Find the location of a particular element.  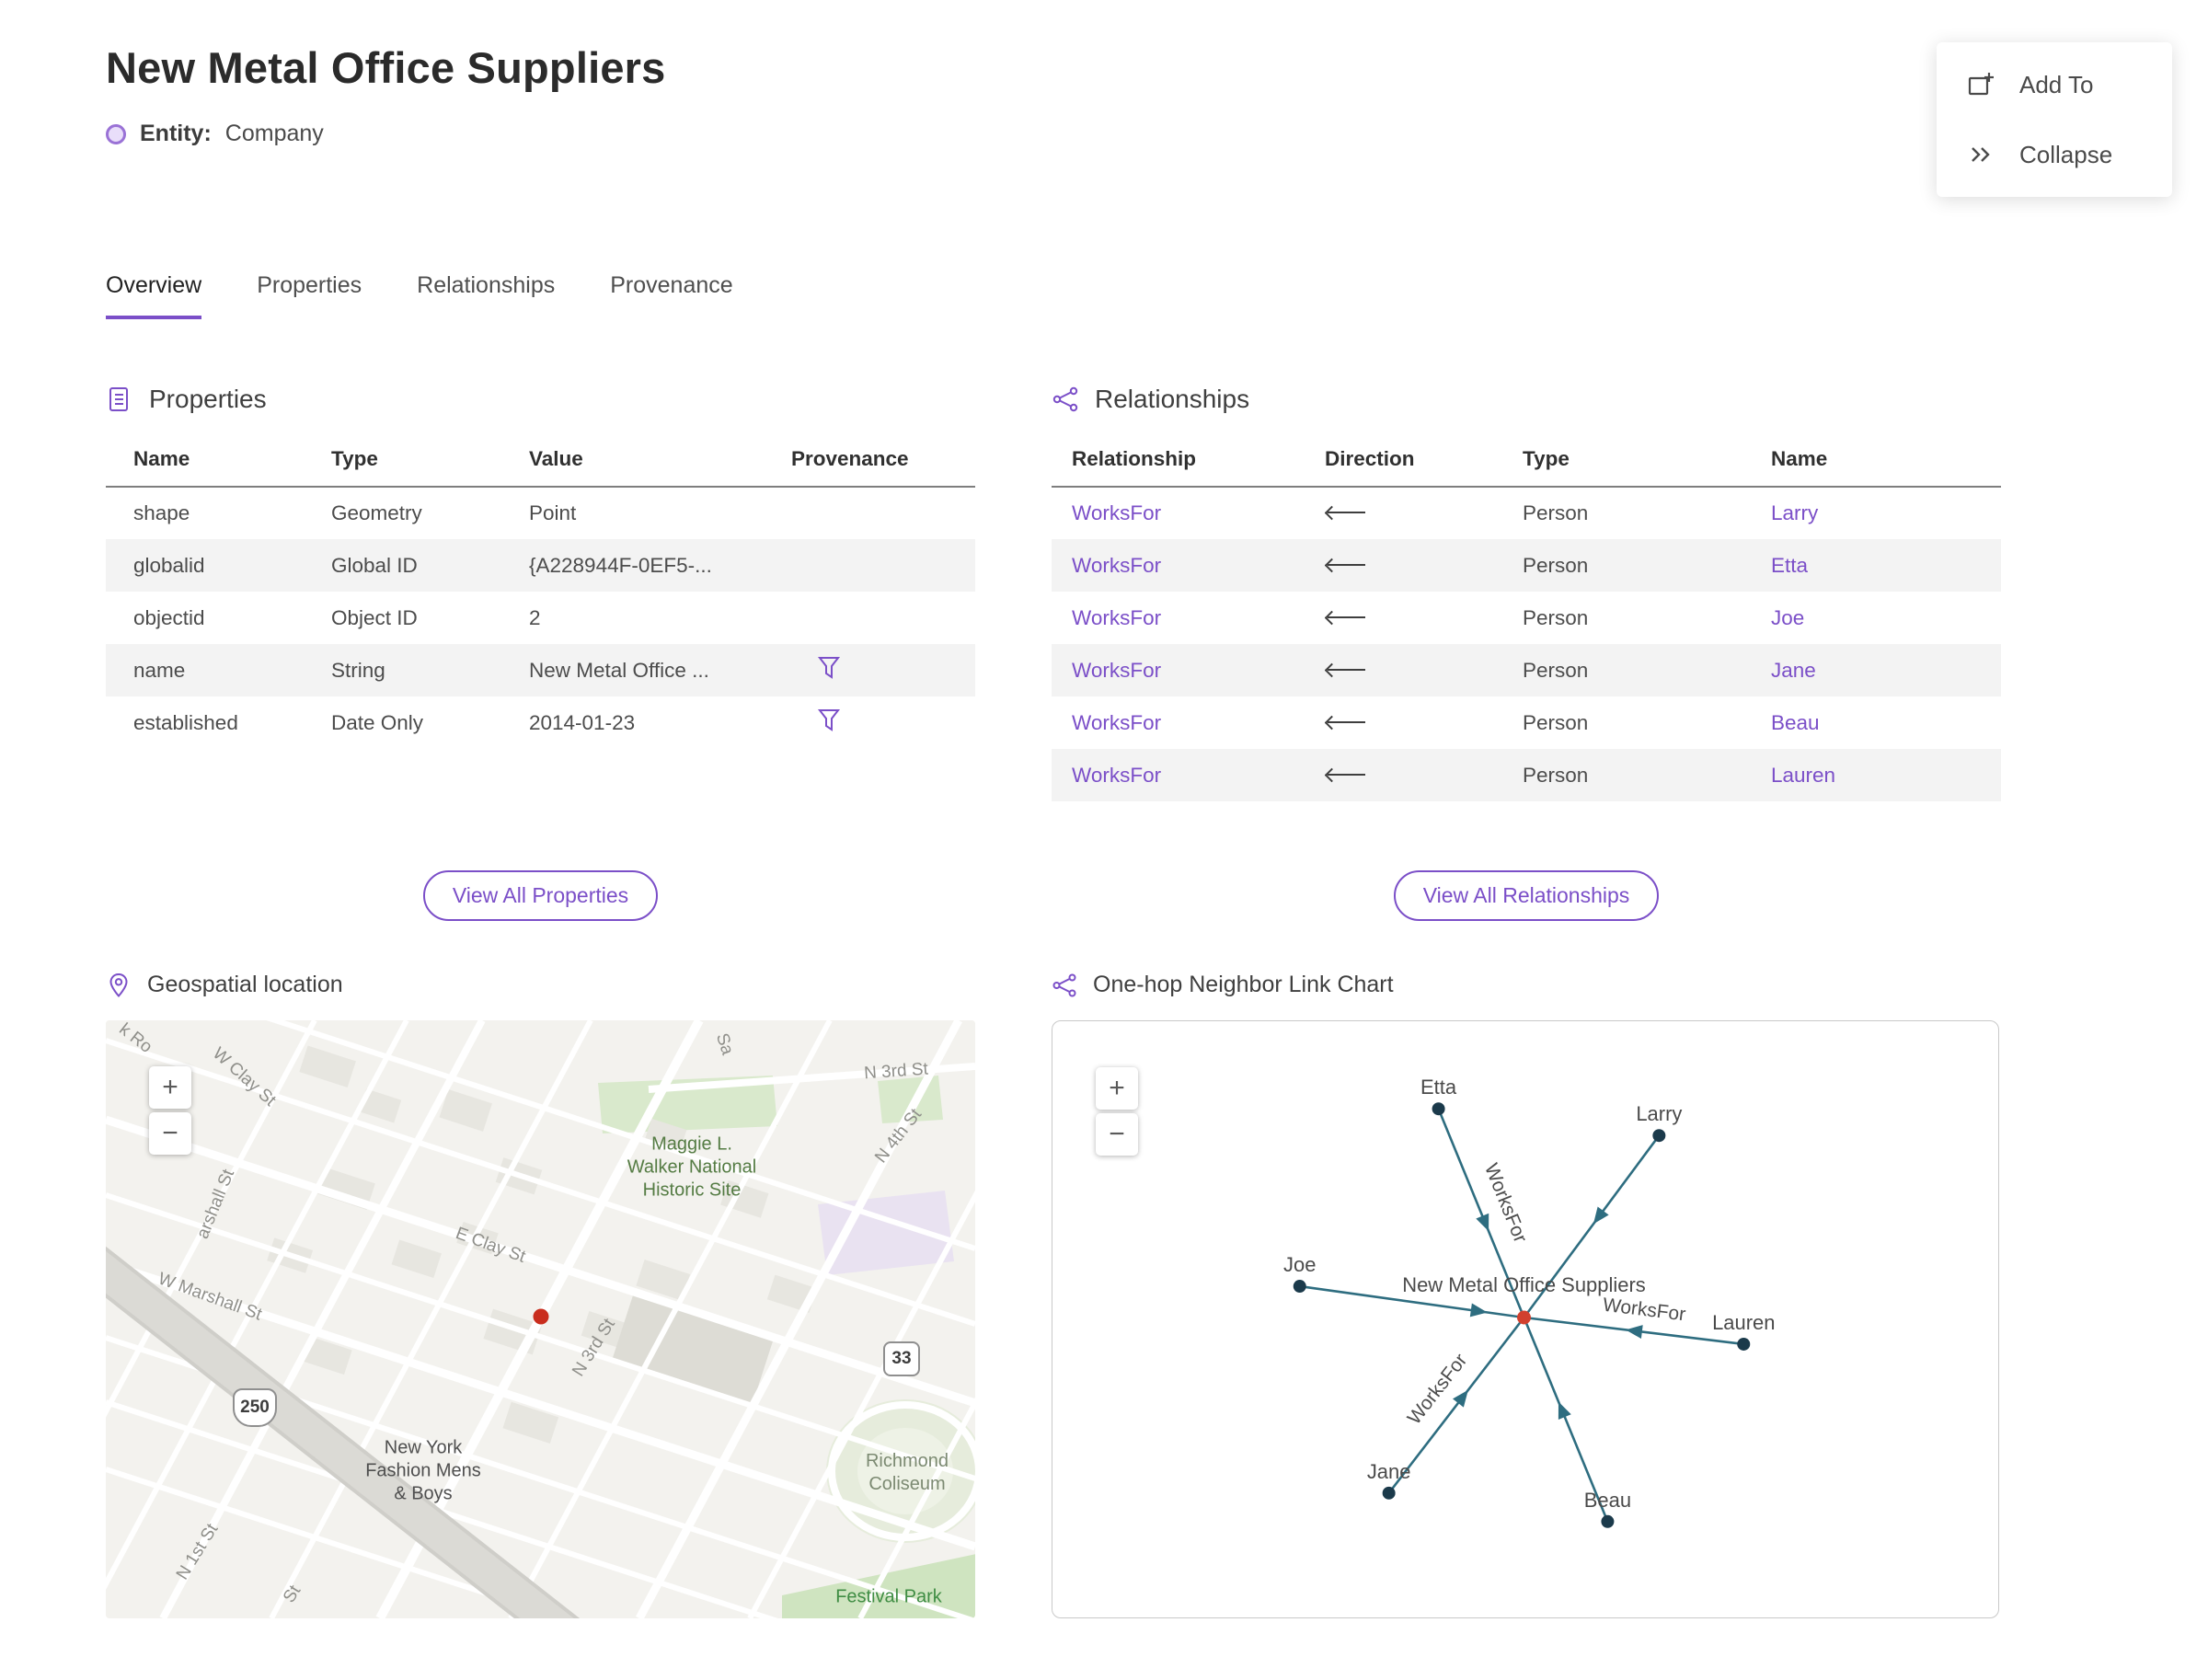

related-entity-link: Etta is located at coordinates (1789, 565).